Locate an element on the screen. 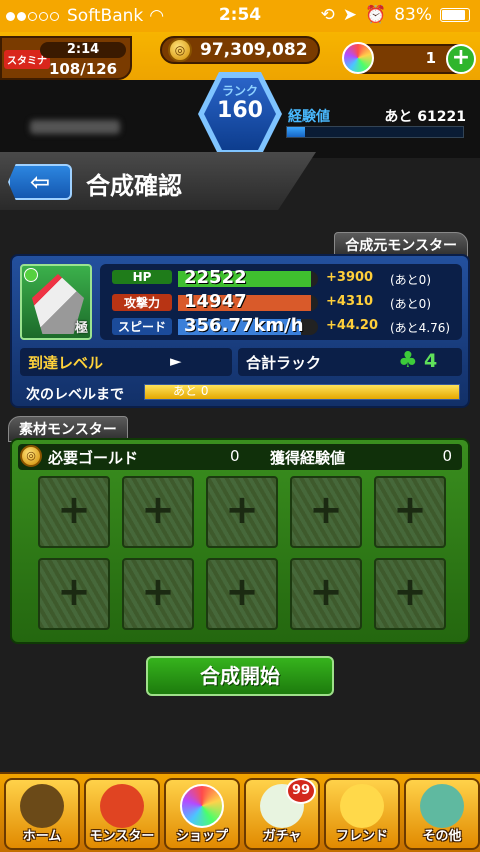 The width and height of the screenshot is (480, 852). stat-bonus: +3900 is located at coordinates (350, 277).